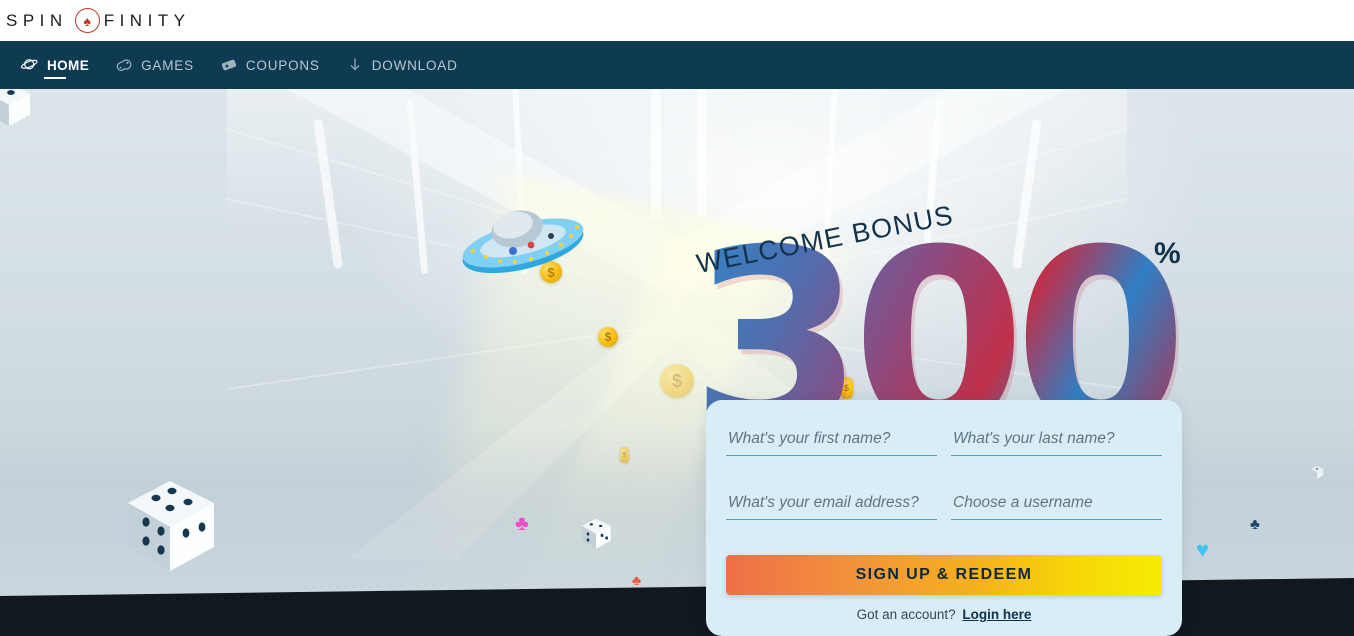 The image size is (1354, 636). Describe the element at coordinates (944, 575) in the screenshot. I see `signup-redeem-button: SIGN UP & REDEEM` at that location.